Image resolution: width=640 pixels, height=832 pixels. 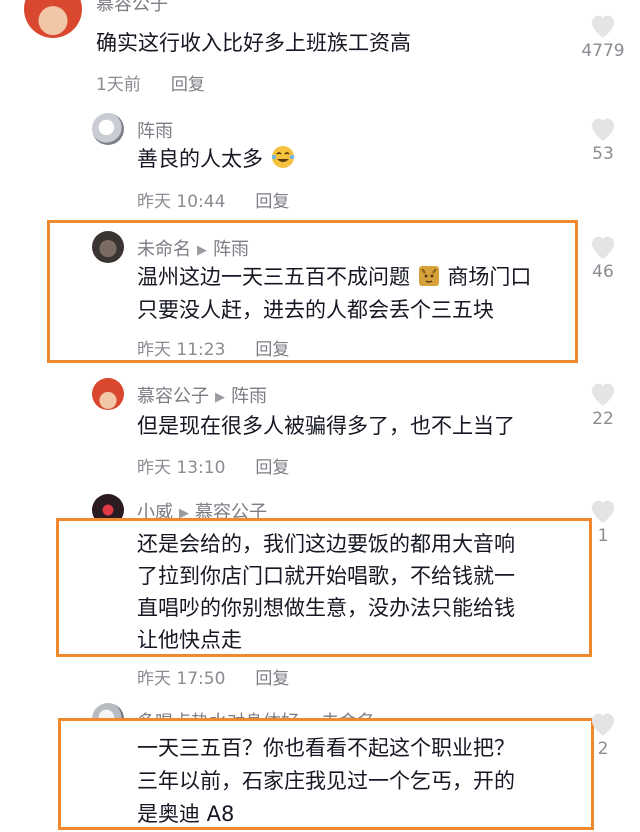 I want to click on comment-time: 1天前, so click(x=118, y=85).